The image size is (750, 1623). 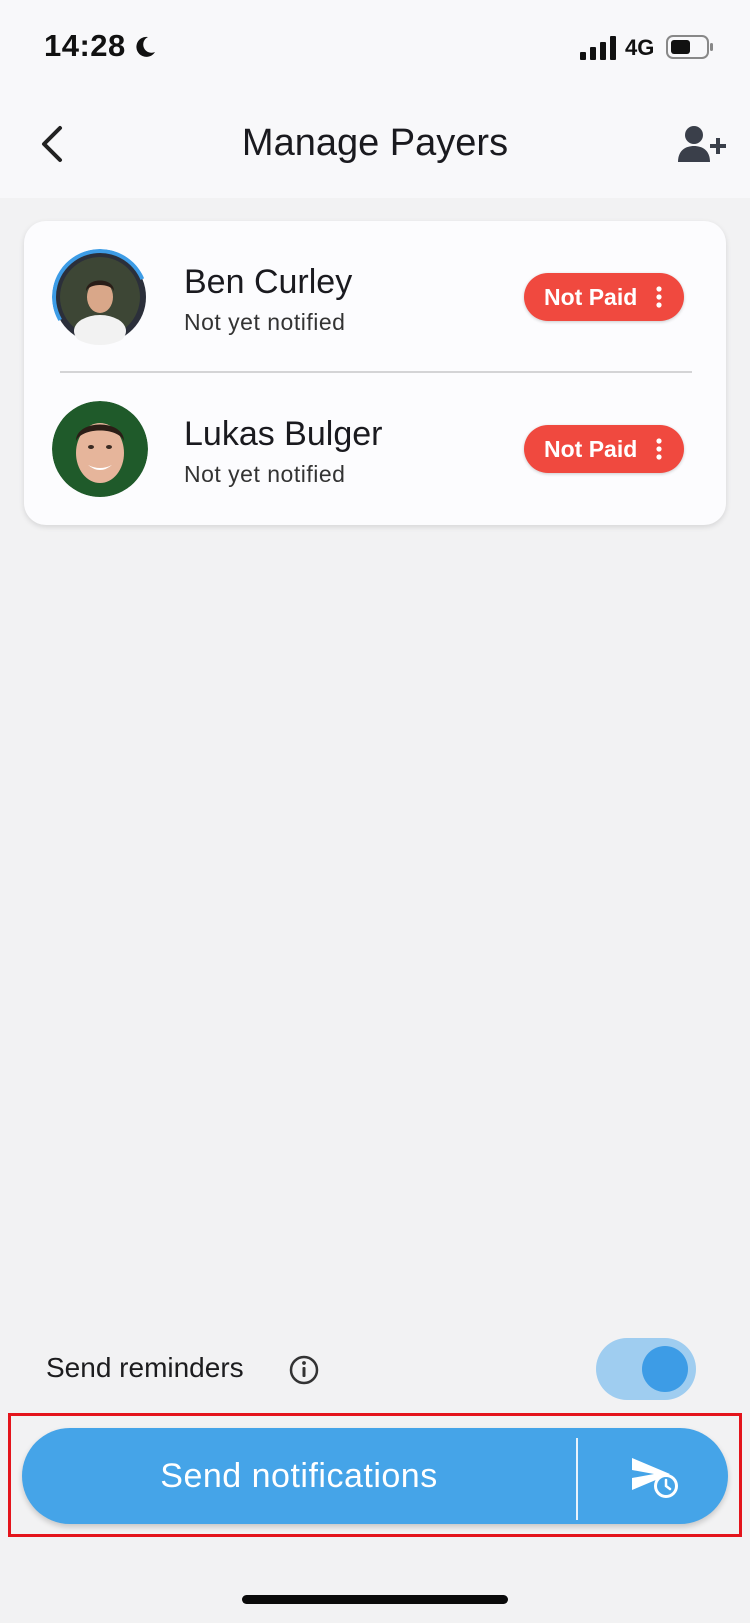 I want to click on payer-row: Ben Curley Not yet notified Not Paid, so click(x=375, y=297).